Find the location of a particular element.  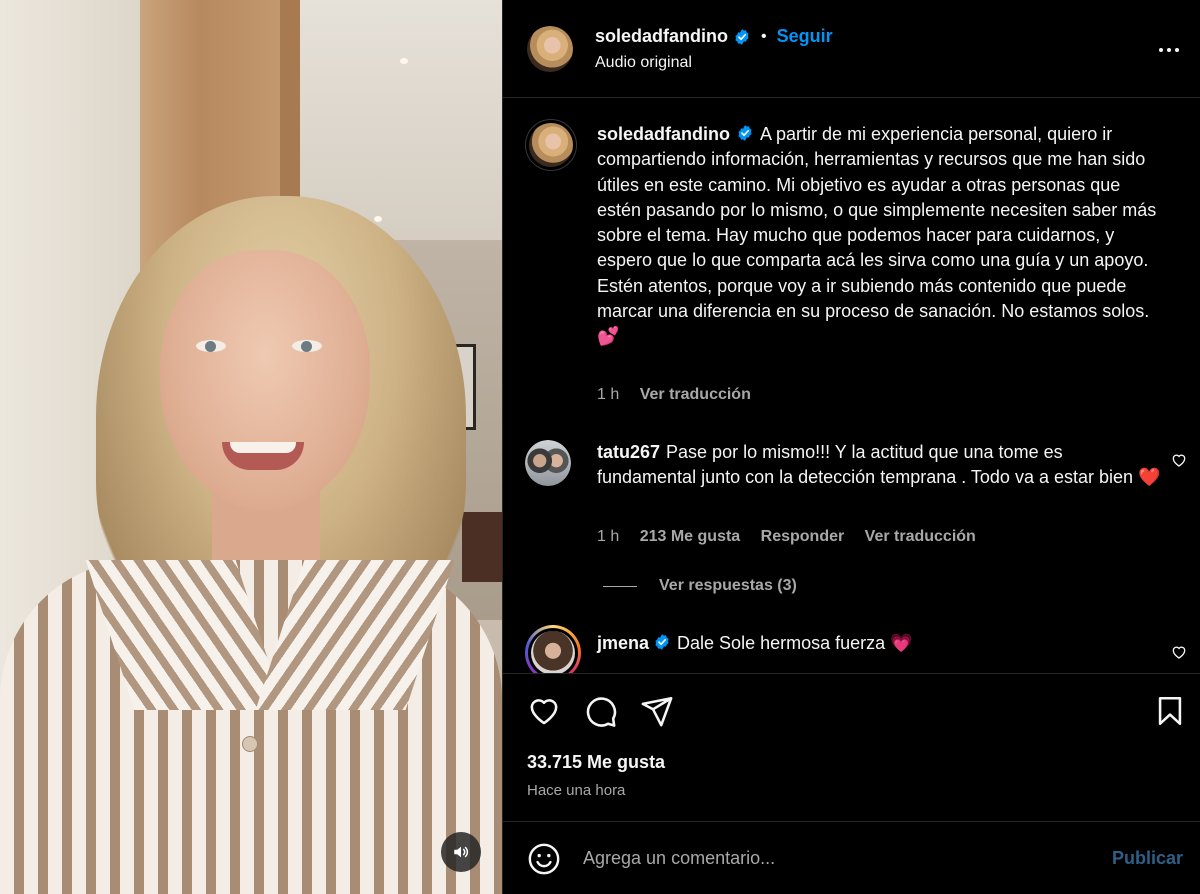

original-audio-link: Audio original is located at coordinates (643, 63).